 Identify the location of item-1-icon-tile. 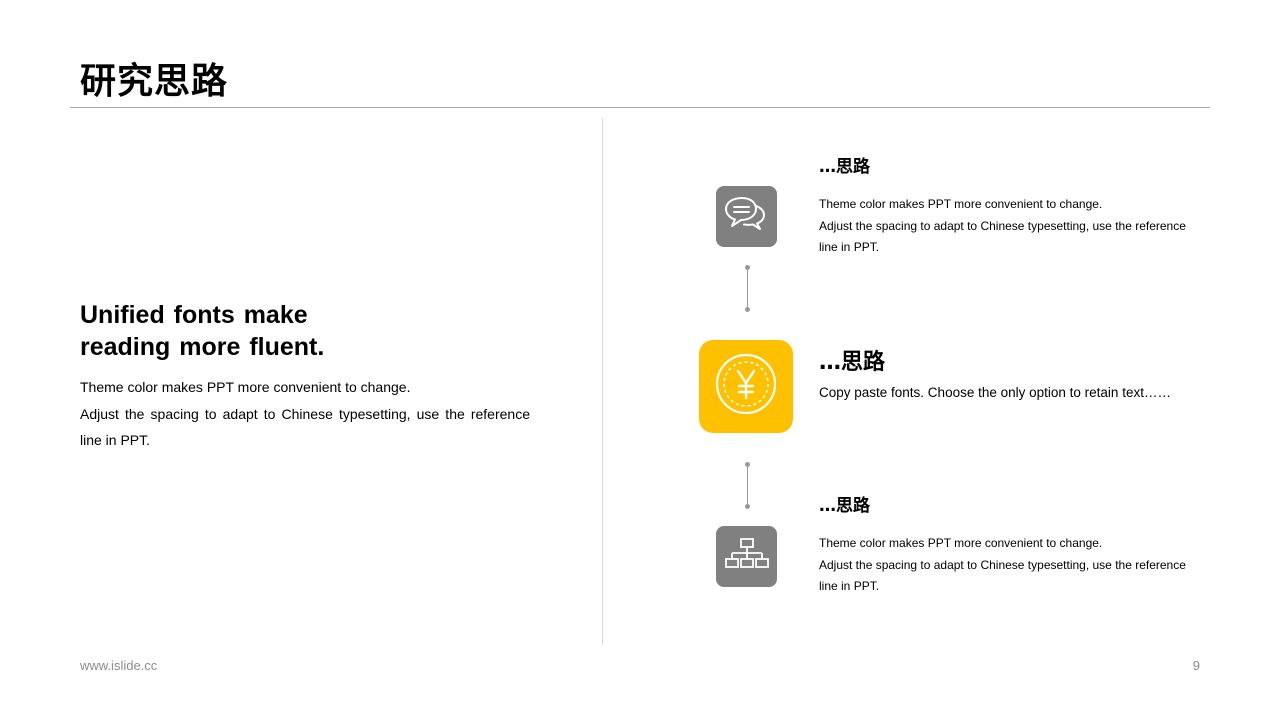
(746, 216).